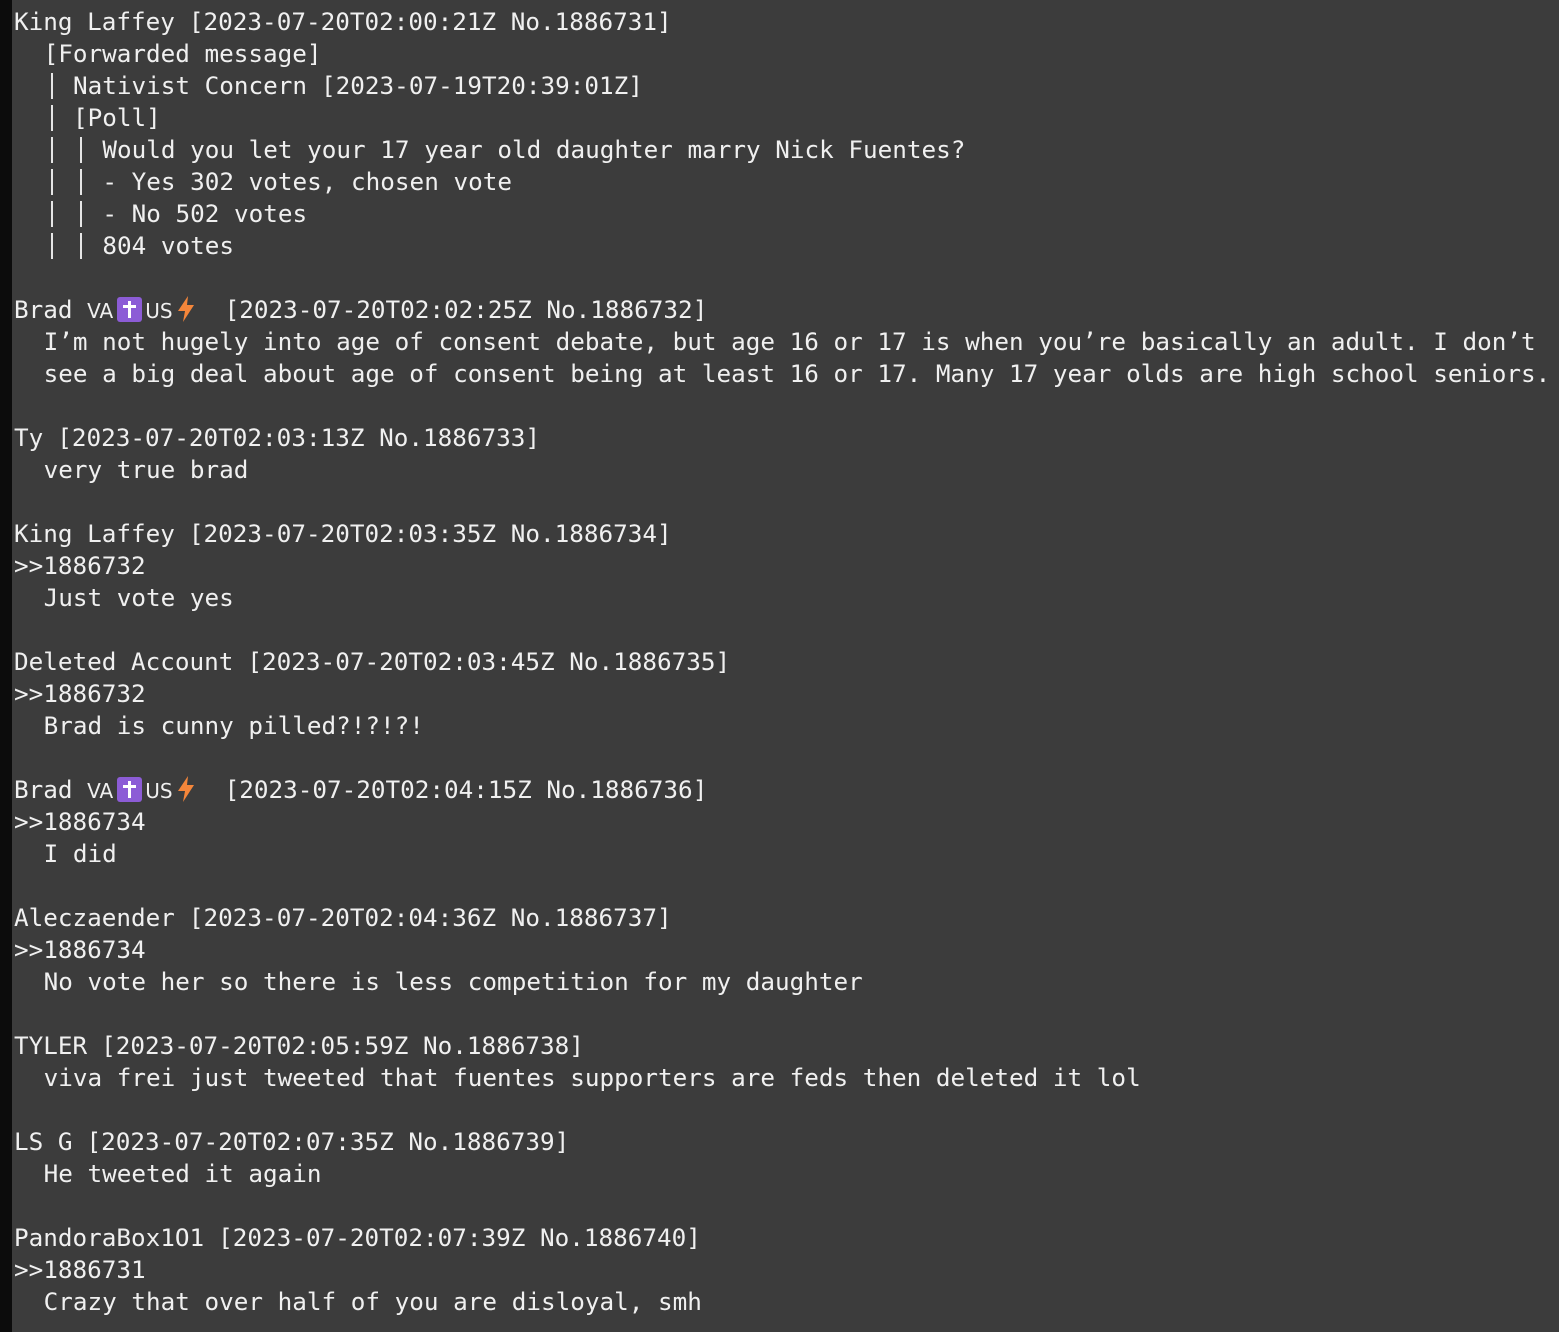 The height and width of the screenshot is (1332, 1559). What do you see at coordinates (51, 1045) in the screenshot?
I see `author-name: TYLER` at bounding box center [51, 1045].